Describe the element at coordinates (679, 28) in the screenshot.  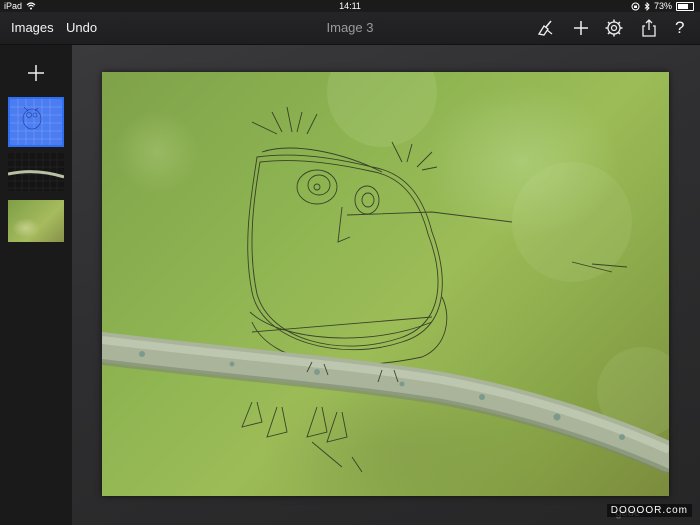
I see `help-button: ?` at that location.